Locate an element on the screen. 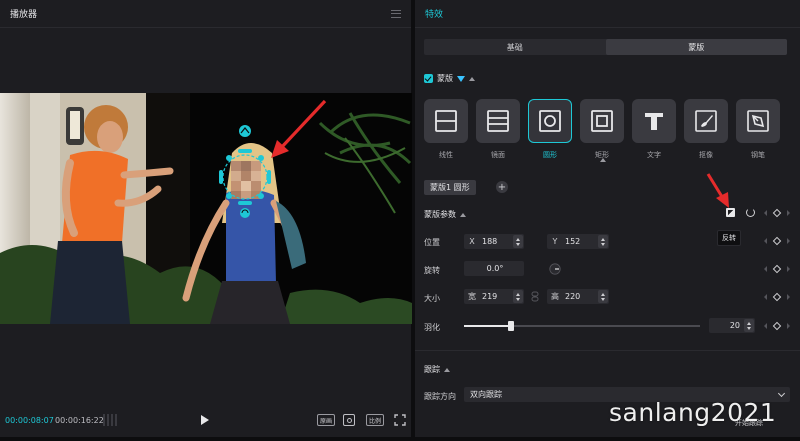 The height and width of the screenshot is (441, 800). player-header: 播放器 is located at coordinates (205, 14).